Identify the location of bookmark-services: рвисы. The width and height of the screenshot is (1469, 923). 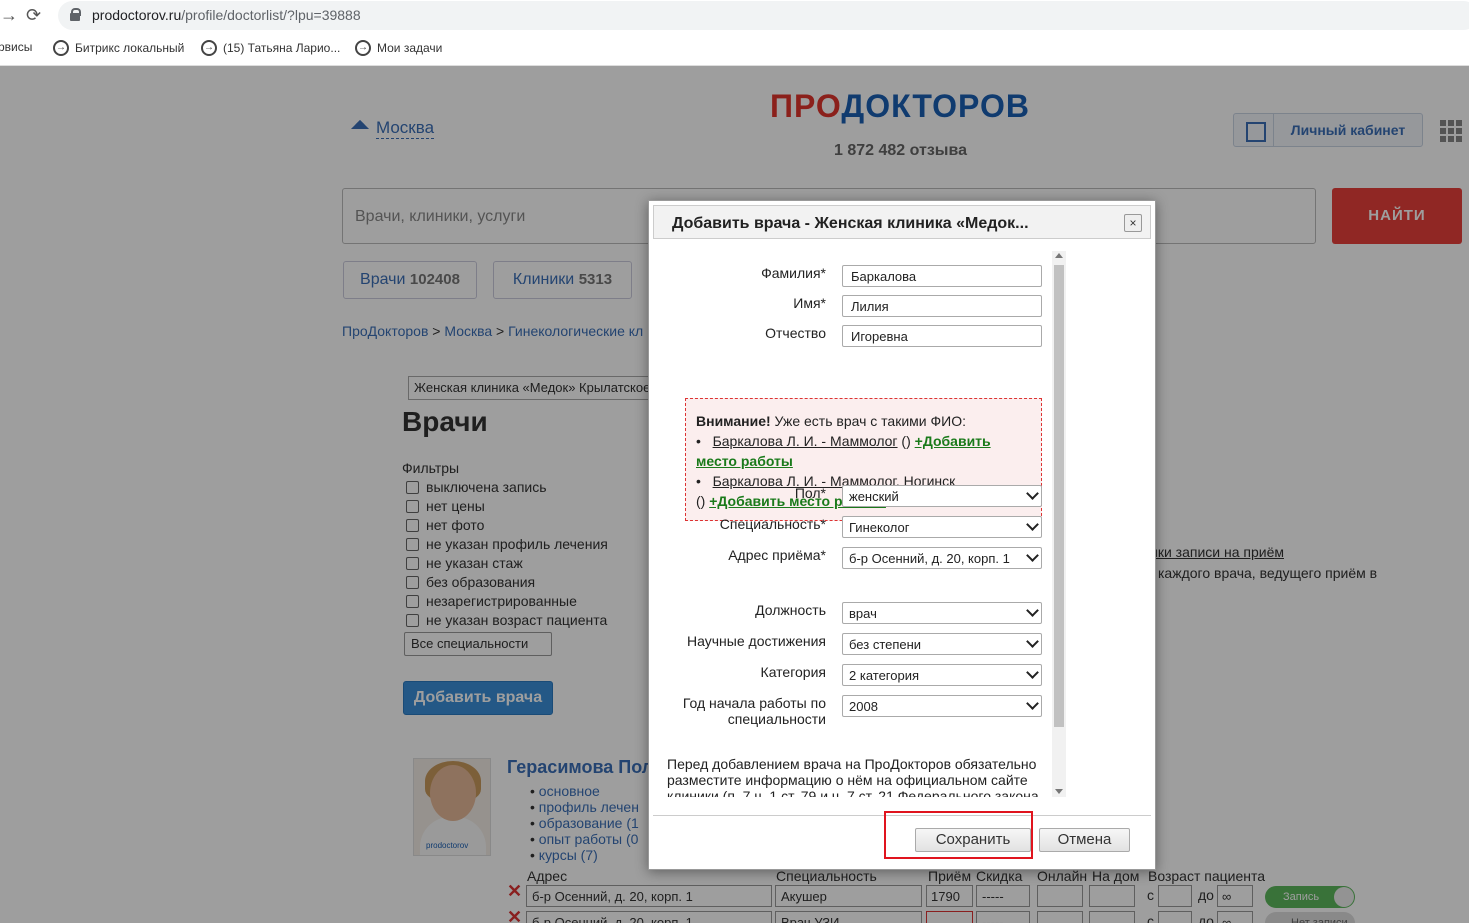
(16, 47).